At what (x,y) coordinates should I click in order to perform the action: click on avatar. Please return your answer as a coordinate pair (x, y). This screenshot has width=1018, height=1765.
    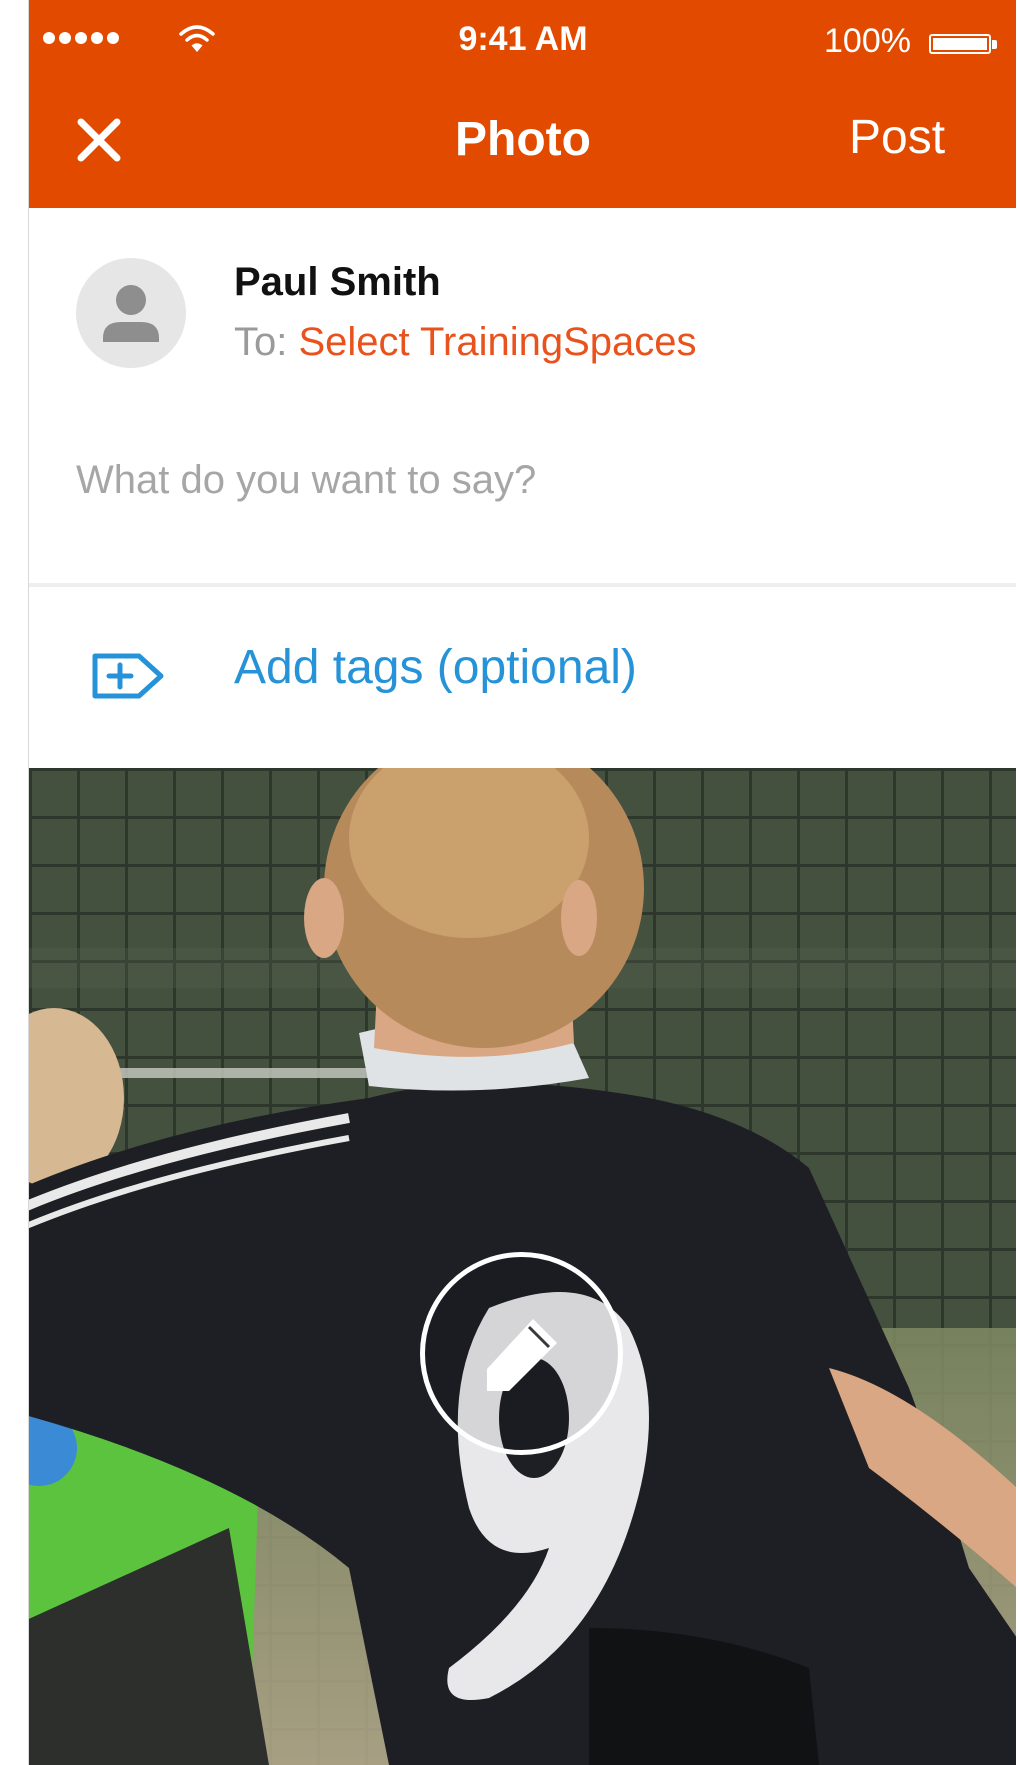
    Looking at the image, I should click on (131, 313).